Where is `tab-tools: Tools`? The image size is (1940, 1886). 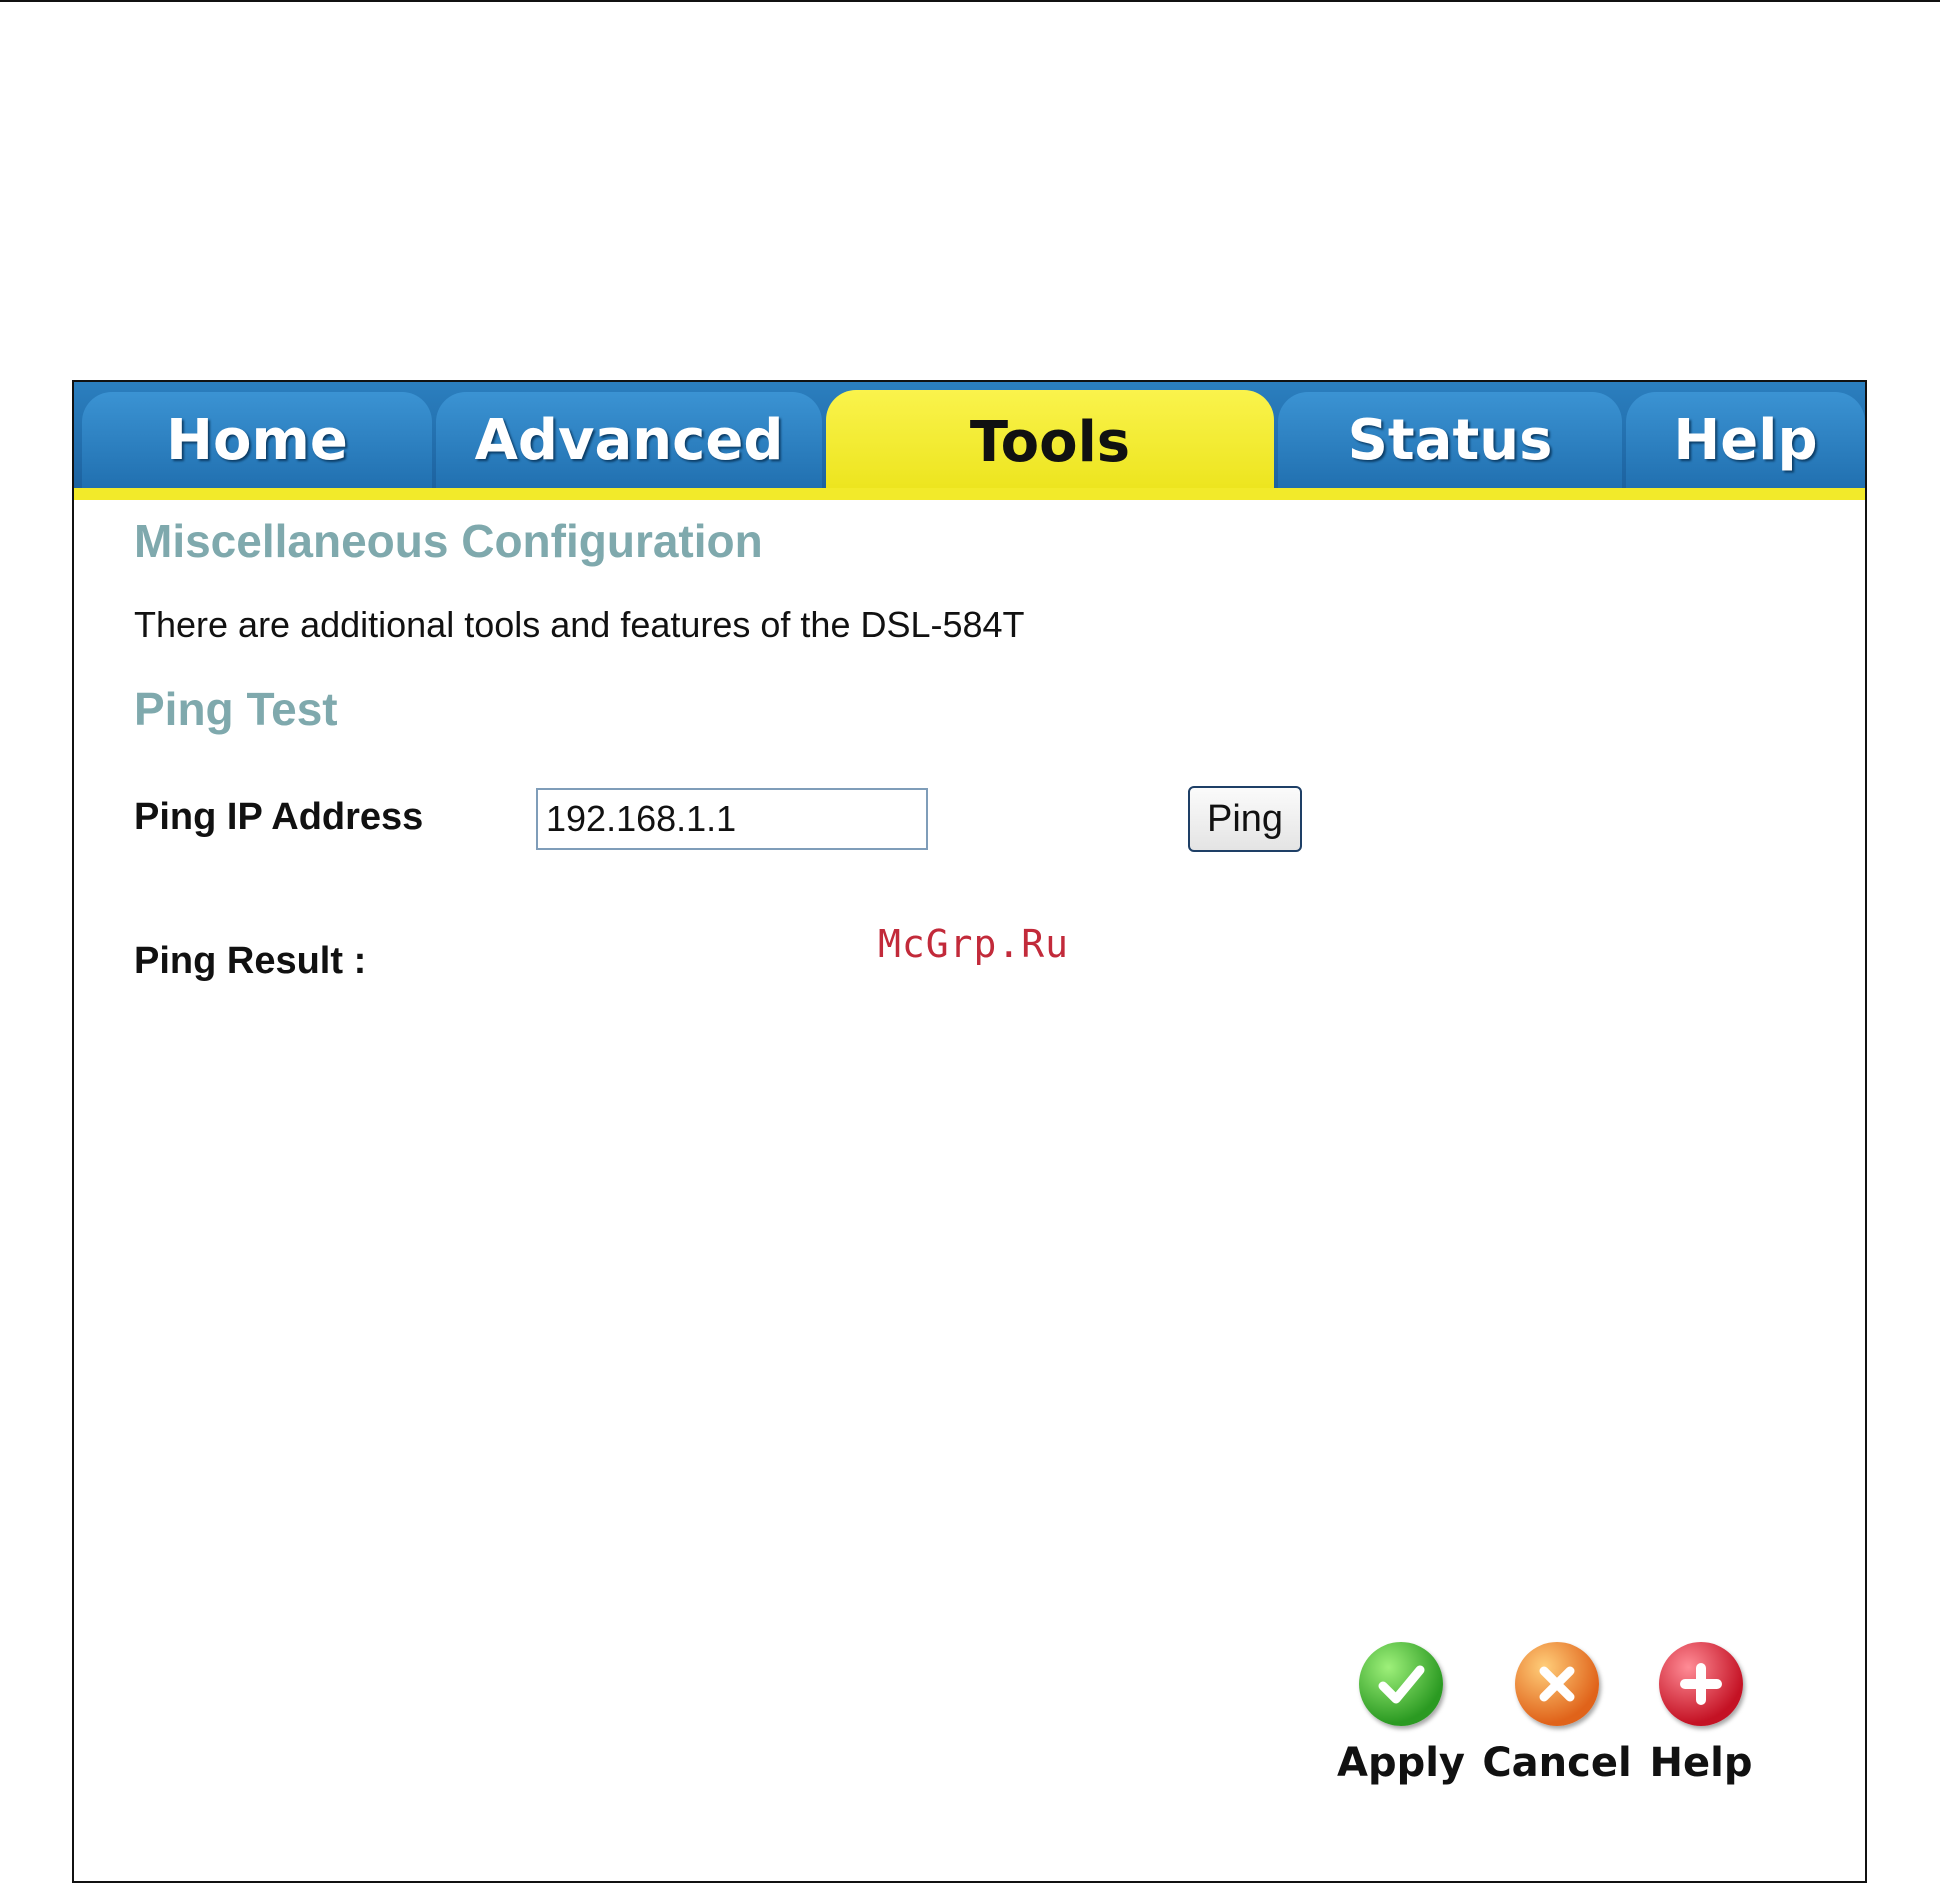
tab-tools: Tools is located at coordinates (1050, 442).